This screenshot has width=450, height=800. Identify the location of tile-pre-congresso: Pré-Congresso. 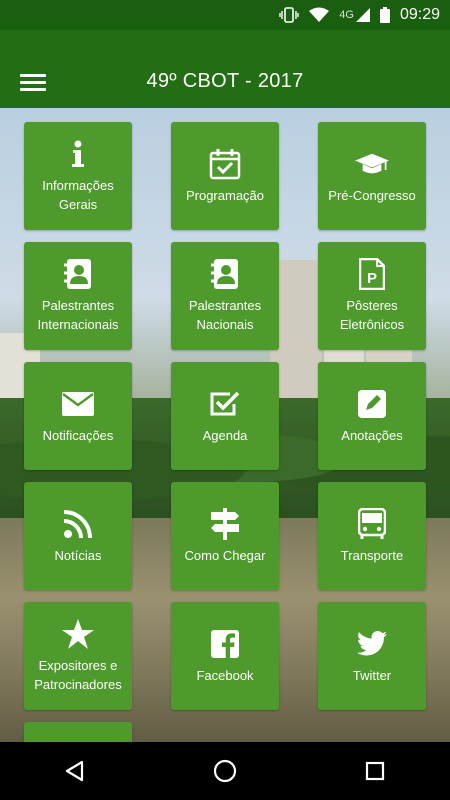
(372, 176).